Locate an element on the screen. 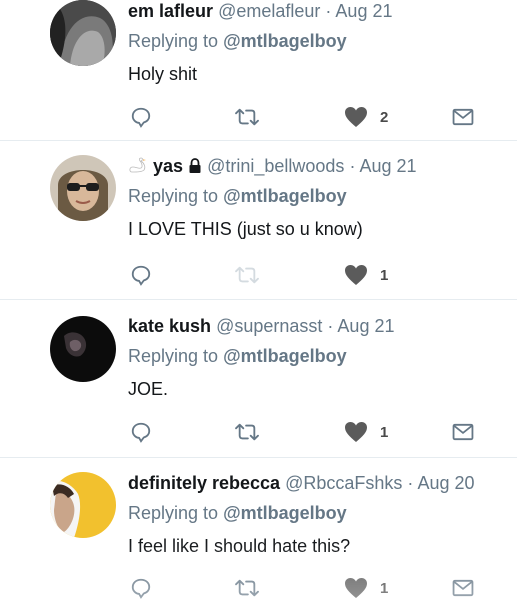 This screenshot has height=601, width=517. lock-icon is located at coordinates (195, 165).